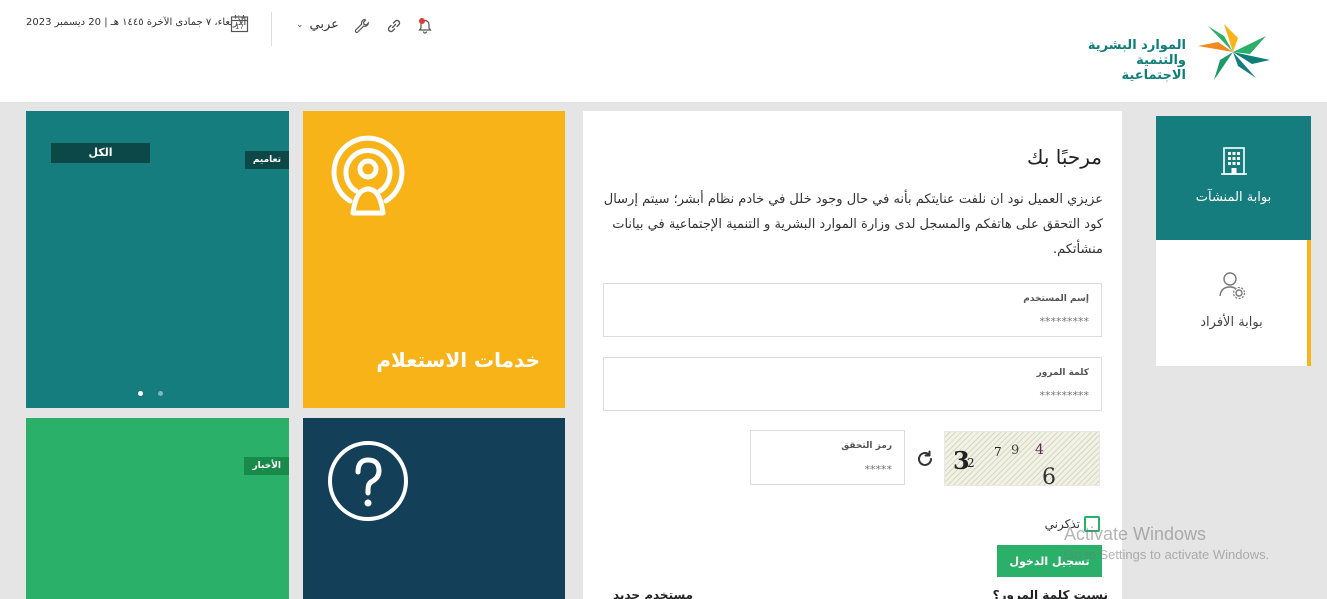 Image resolution: width=1327 pixels, height=599 pixels. What do you see at coordinates (1064, 157) in the screenshot?
I see `welcome-heading: مرحبًا بك` at bounding box center [1064, 157].